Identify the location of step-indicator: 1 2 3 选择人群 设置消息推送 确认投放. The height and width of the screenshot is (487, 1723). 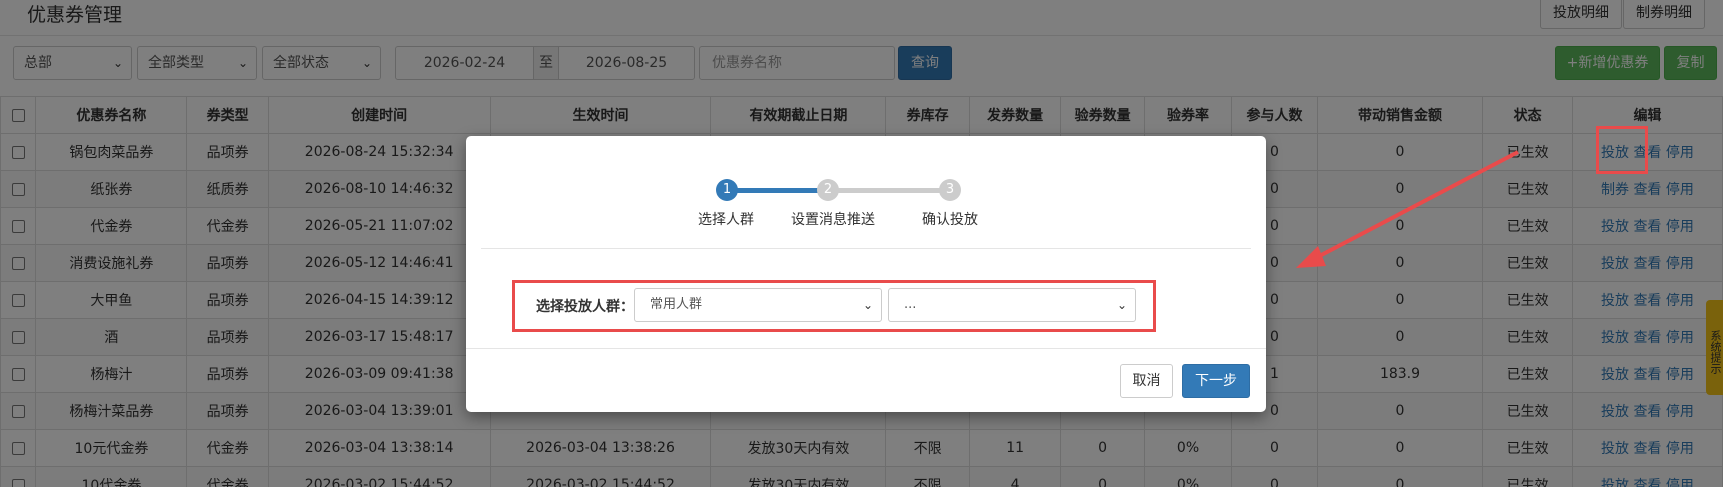
(857, 208).